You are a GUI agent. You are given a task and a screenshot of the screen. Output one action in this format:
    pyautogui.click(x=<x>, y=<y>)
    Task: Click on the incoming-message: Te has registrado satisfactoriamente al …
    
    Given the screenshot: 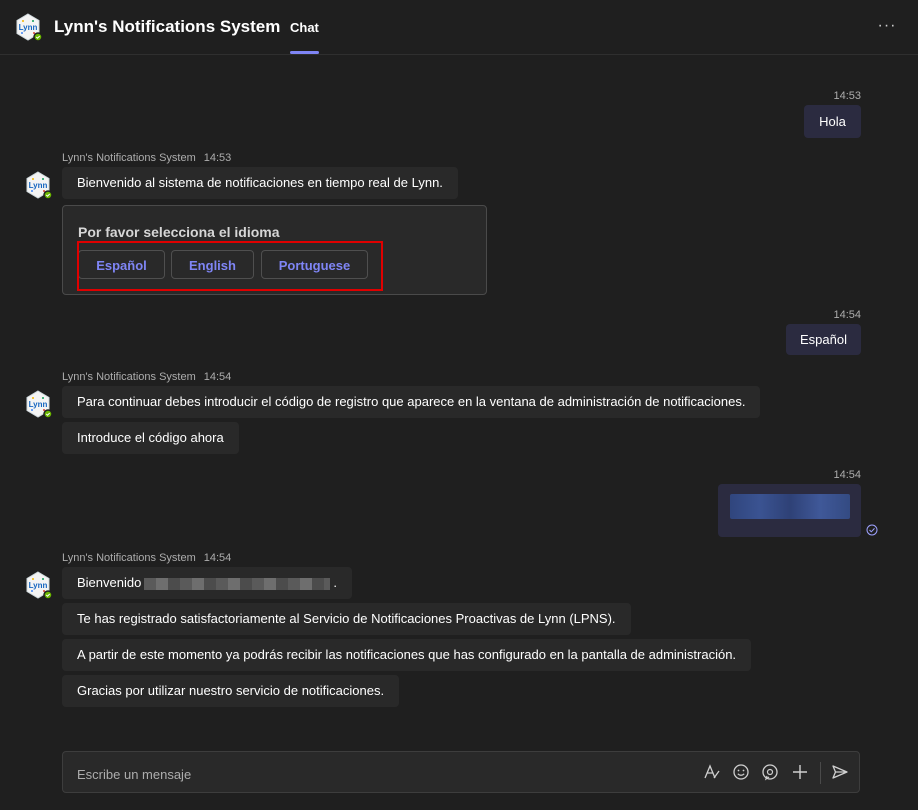 What is the action you would take?
    pyautogui.click(x=346, y=619)
    